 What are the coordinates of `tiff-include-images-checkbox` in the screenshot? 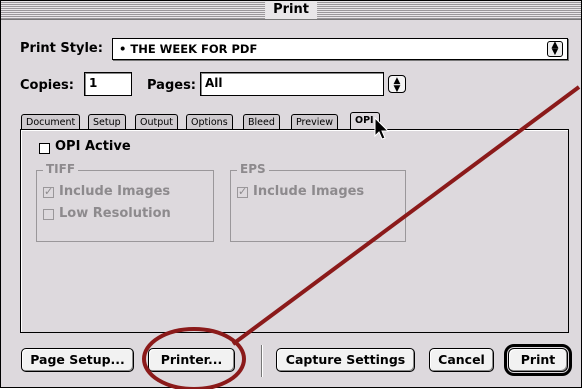 It's located at (48, 191).